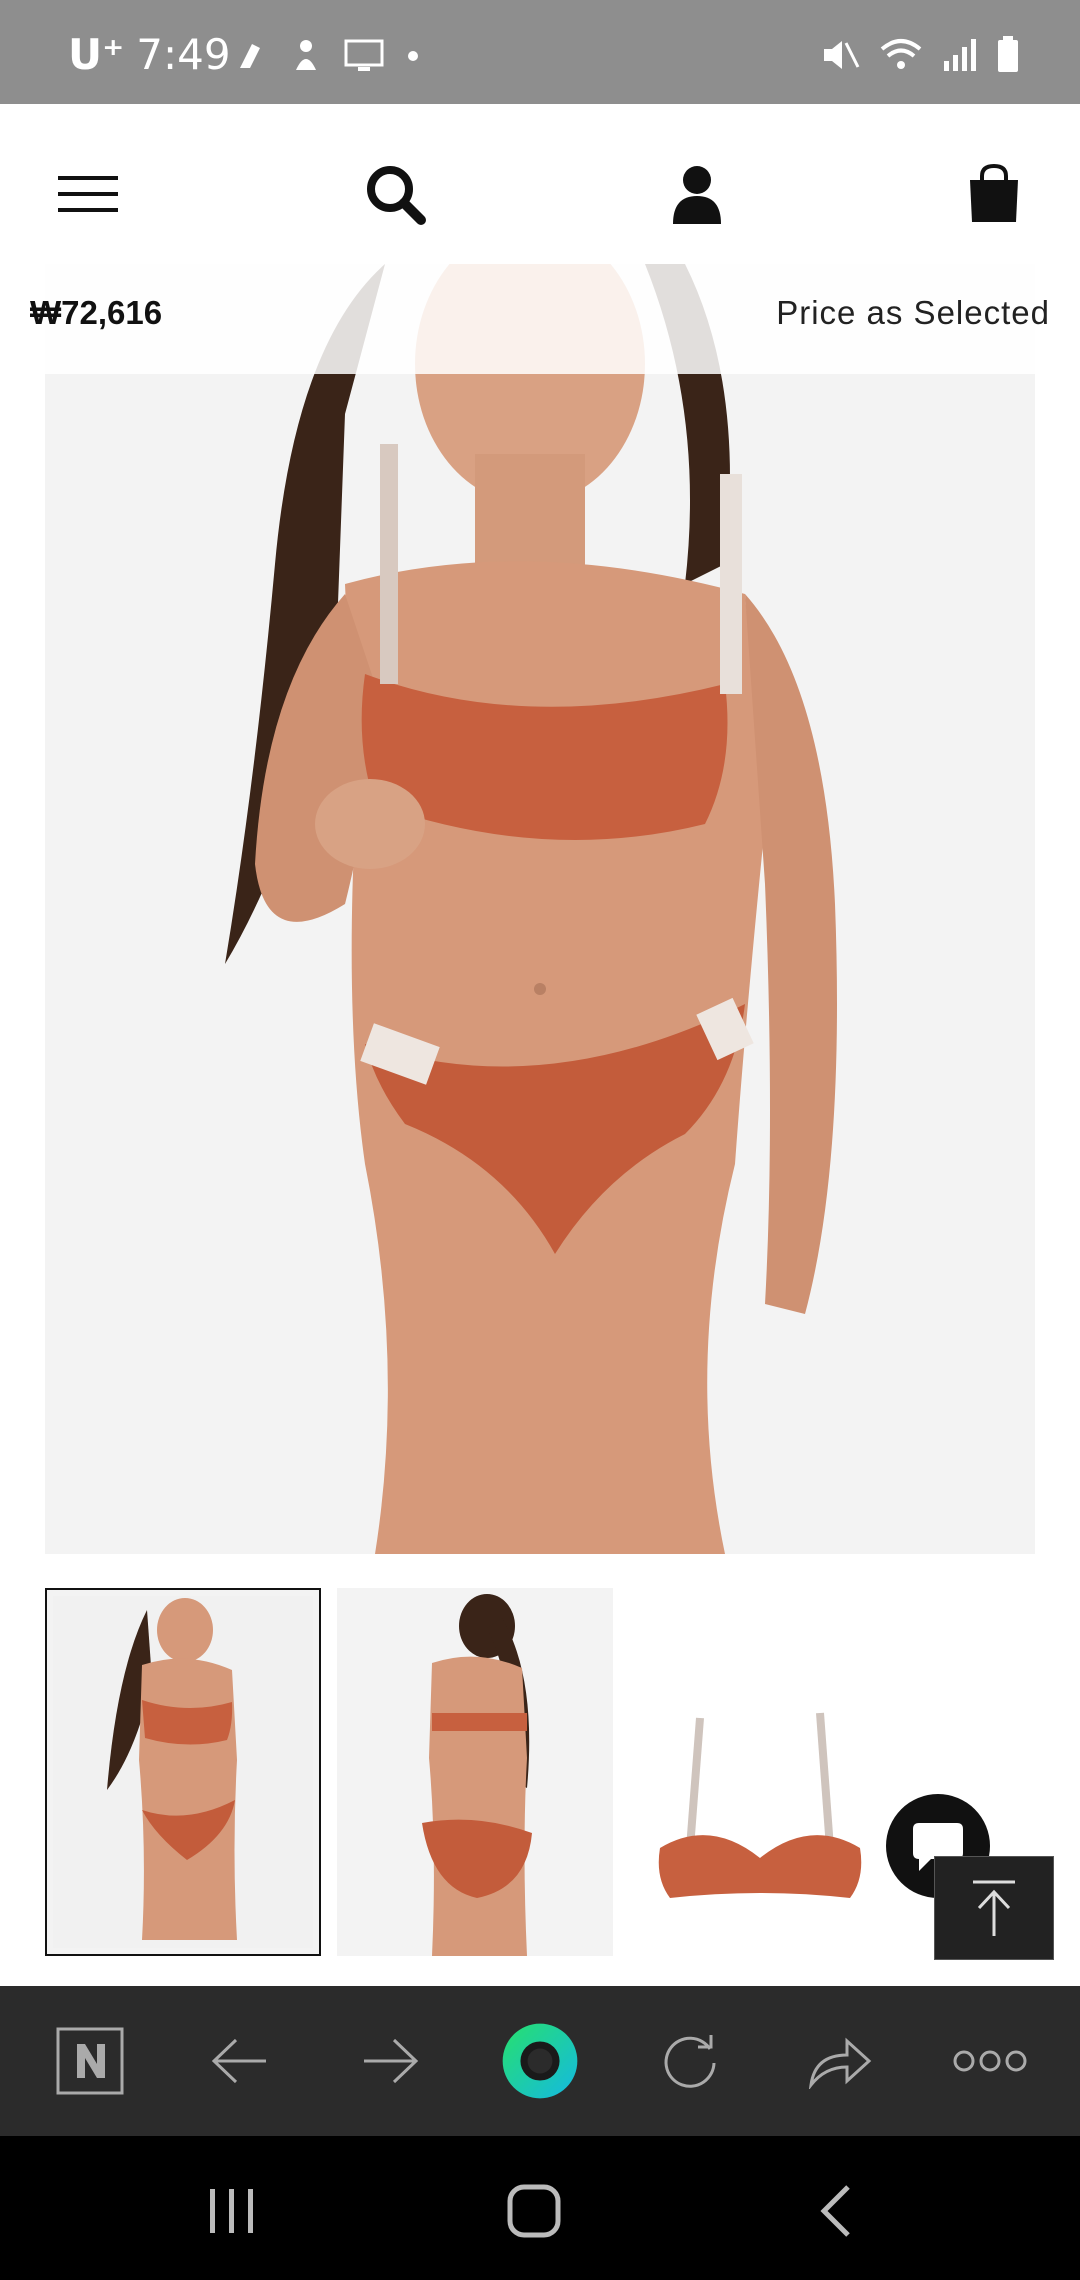 This screenshot has width=1080, height=2280. What do you see at coordinates (540, 319) in the screenshot?
I see `price-bar: ₩72,616 Price as Selected` at bounding box center [540, 319].